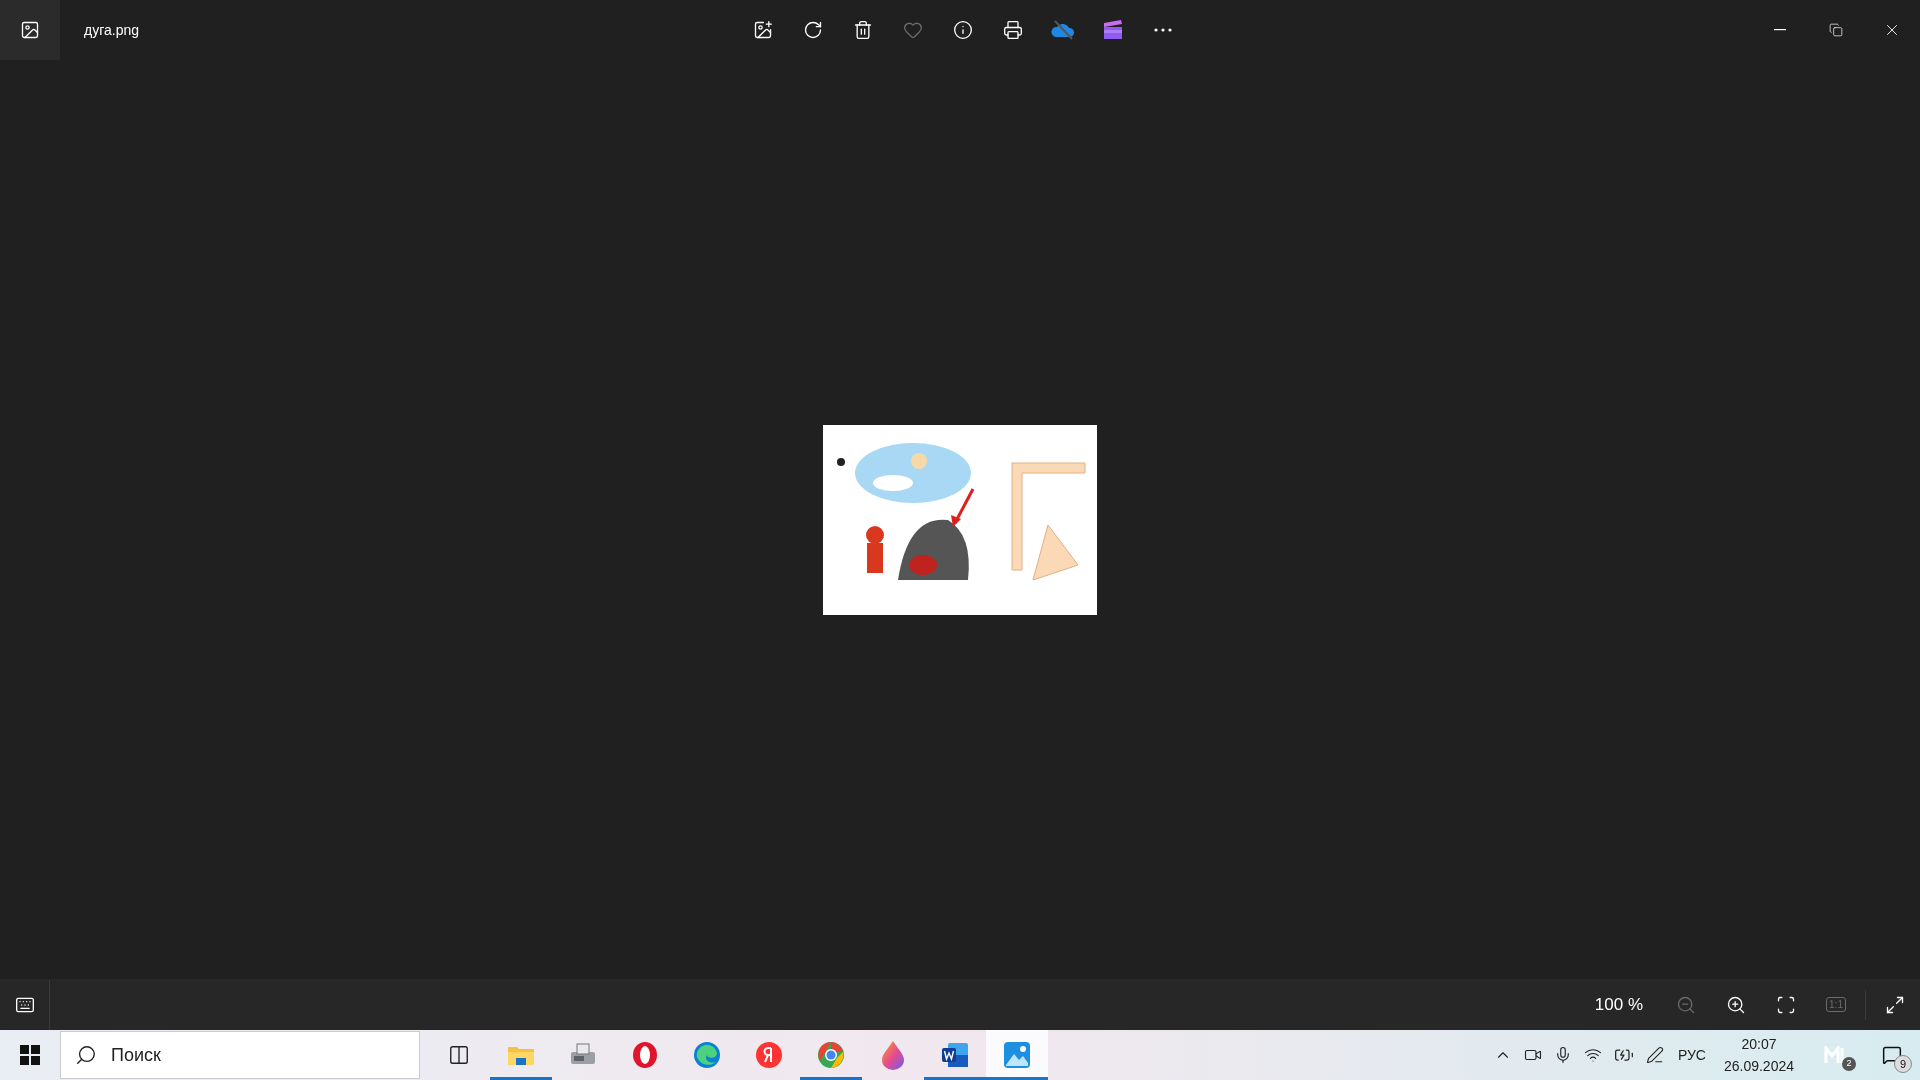  I want to click on edge-logo-icon, so click(707, 1055).